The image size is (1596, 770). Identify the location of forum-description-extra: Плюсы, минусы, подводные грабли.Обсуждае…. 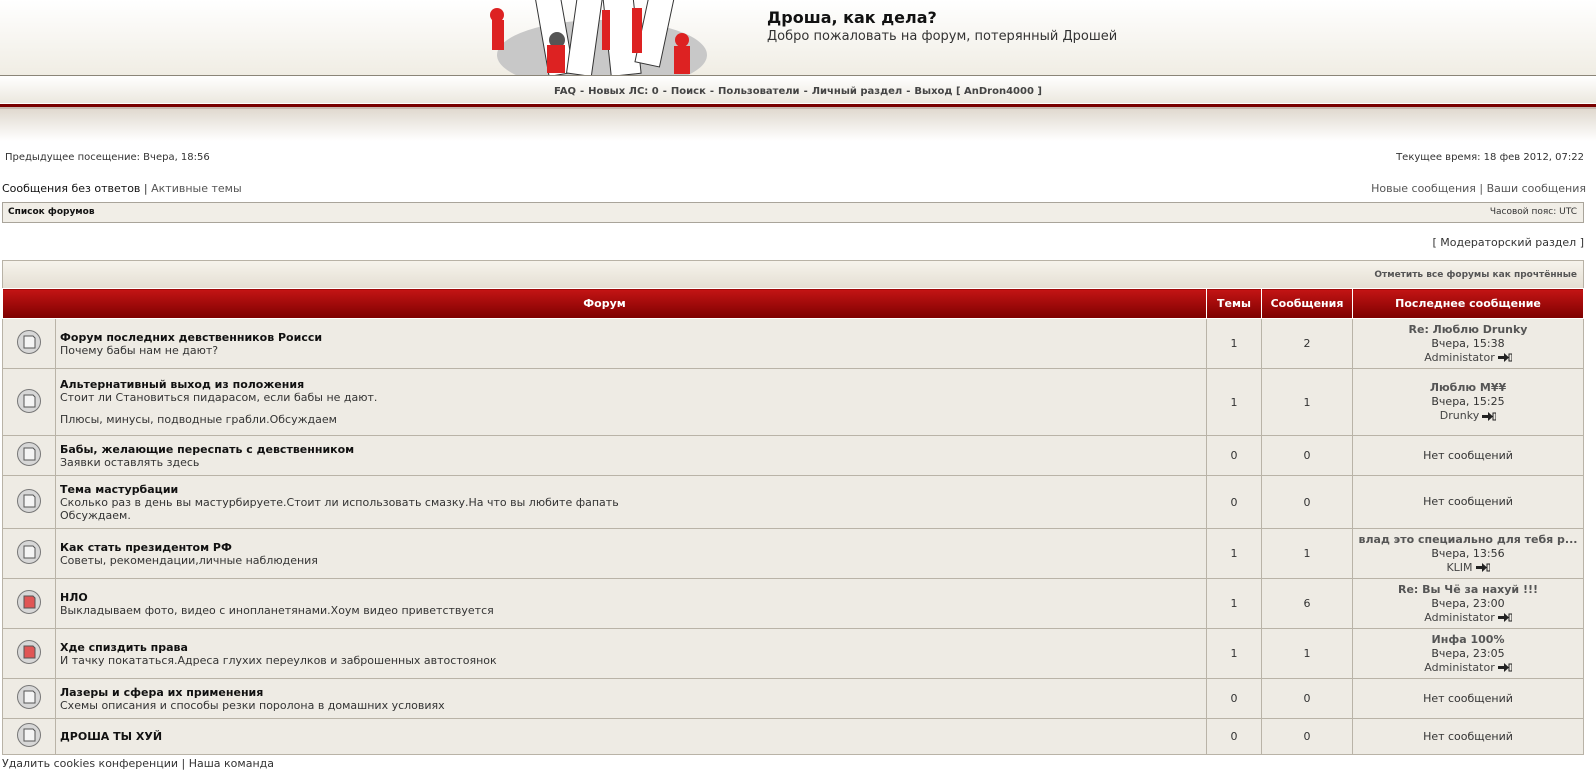
(198, 419).